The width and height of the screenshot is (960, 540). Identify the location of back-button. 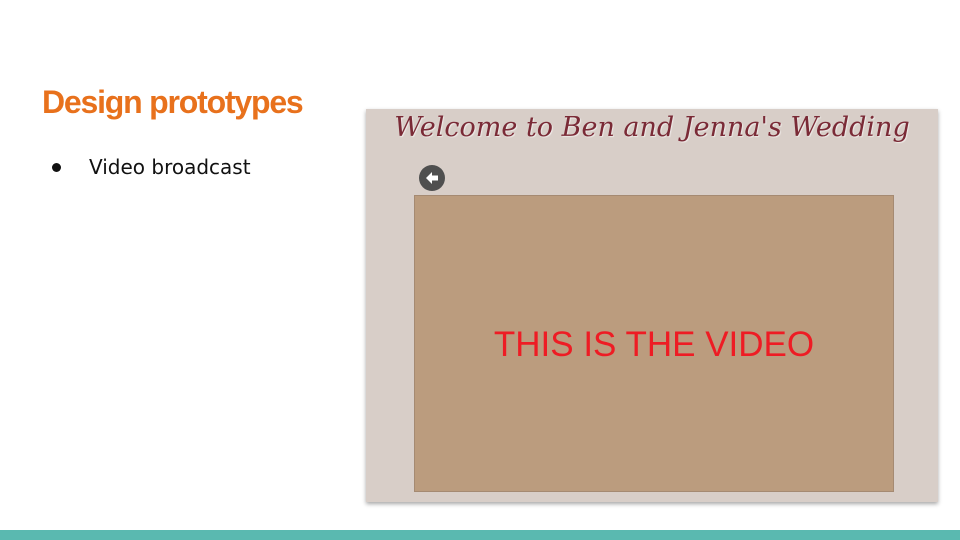
(432, 178).